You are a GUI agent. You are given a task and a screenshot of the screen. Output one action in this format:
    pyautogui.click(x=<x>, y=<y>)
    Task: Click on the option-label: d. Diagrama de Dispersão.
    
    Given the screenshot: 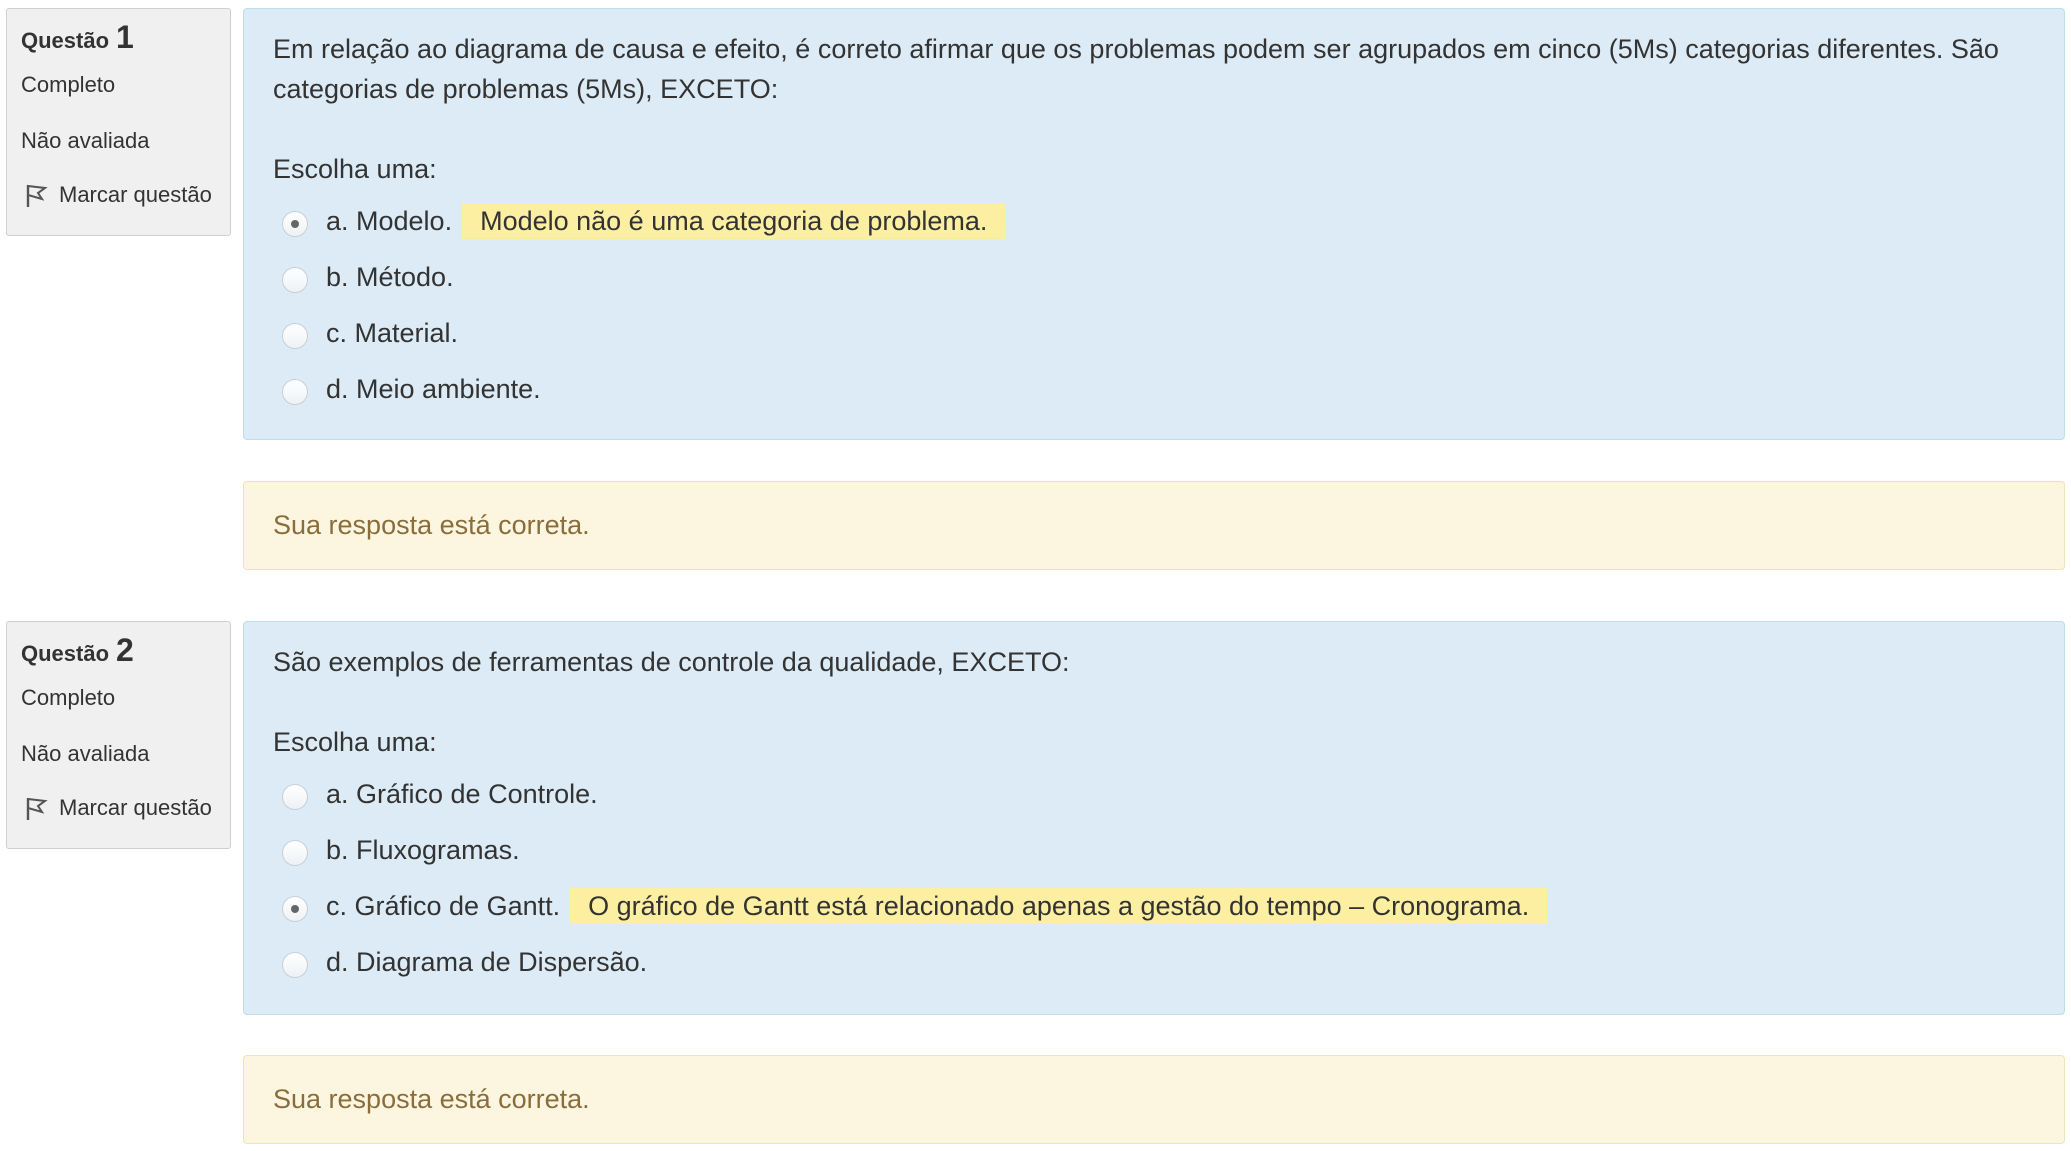 What is the action you would take?
    pyautogui.click(x=487, y=961)
    